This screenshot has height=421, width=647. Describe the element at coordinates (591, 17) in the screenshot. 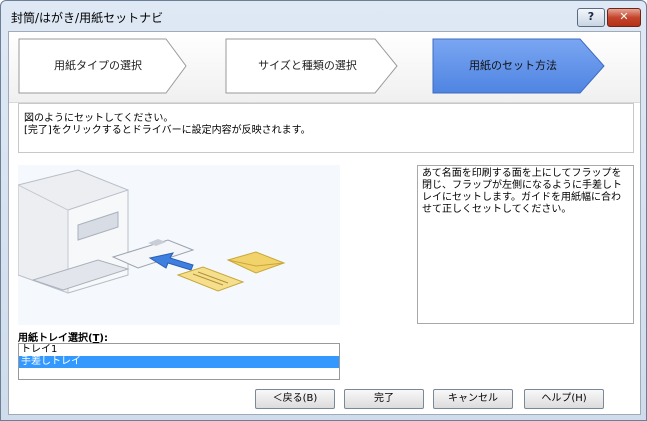

I see `help-title-button: ?` at that location.